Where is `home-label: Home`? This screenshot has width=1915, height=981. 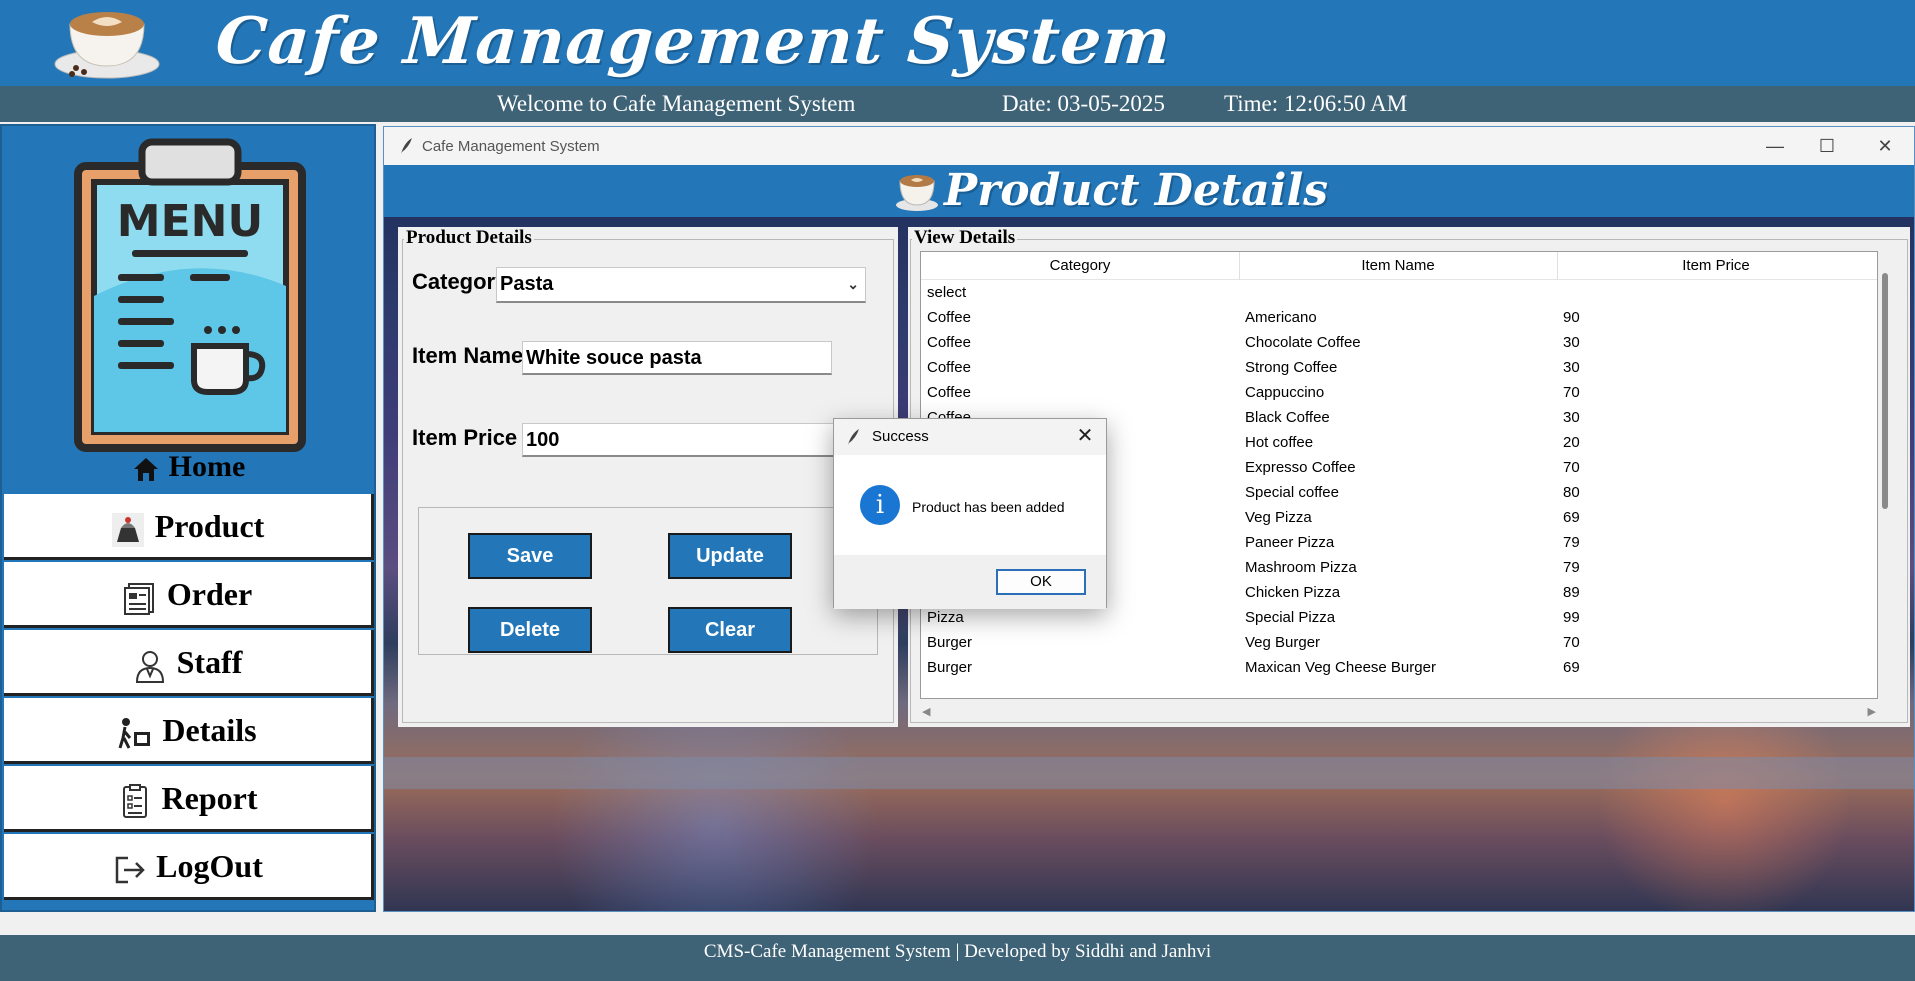 home-label: Home is located at coordinates (207, 466).